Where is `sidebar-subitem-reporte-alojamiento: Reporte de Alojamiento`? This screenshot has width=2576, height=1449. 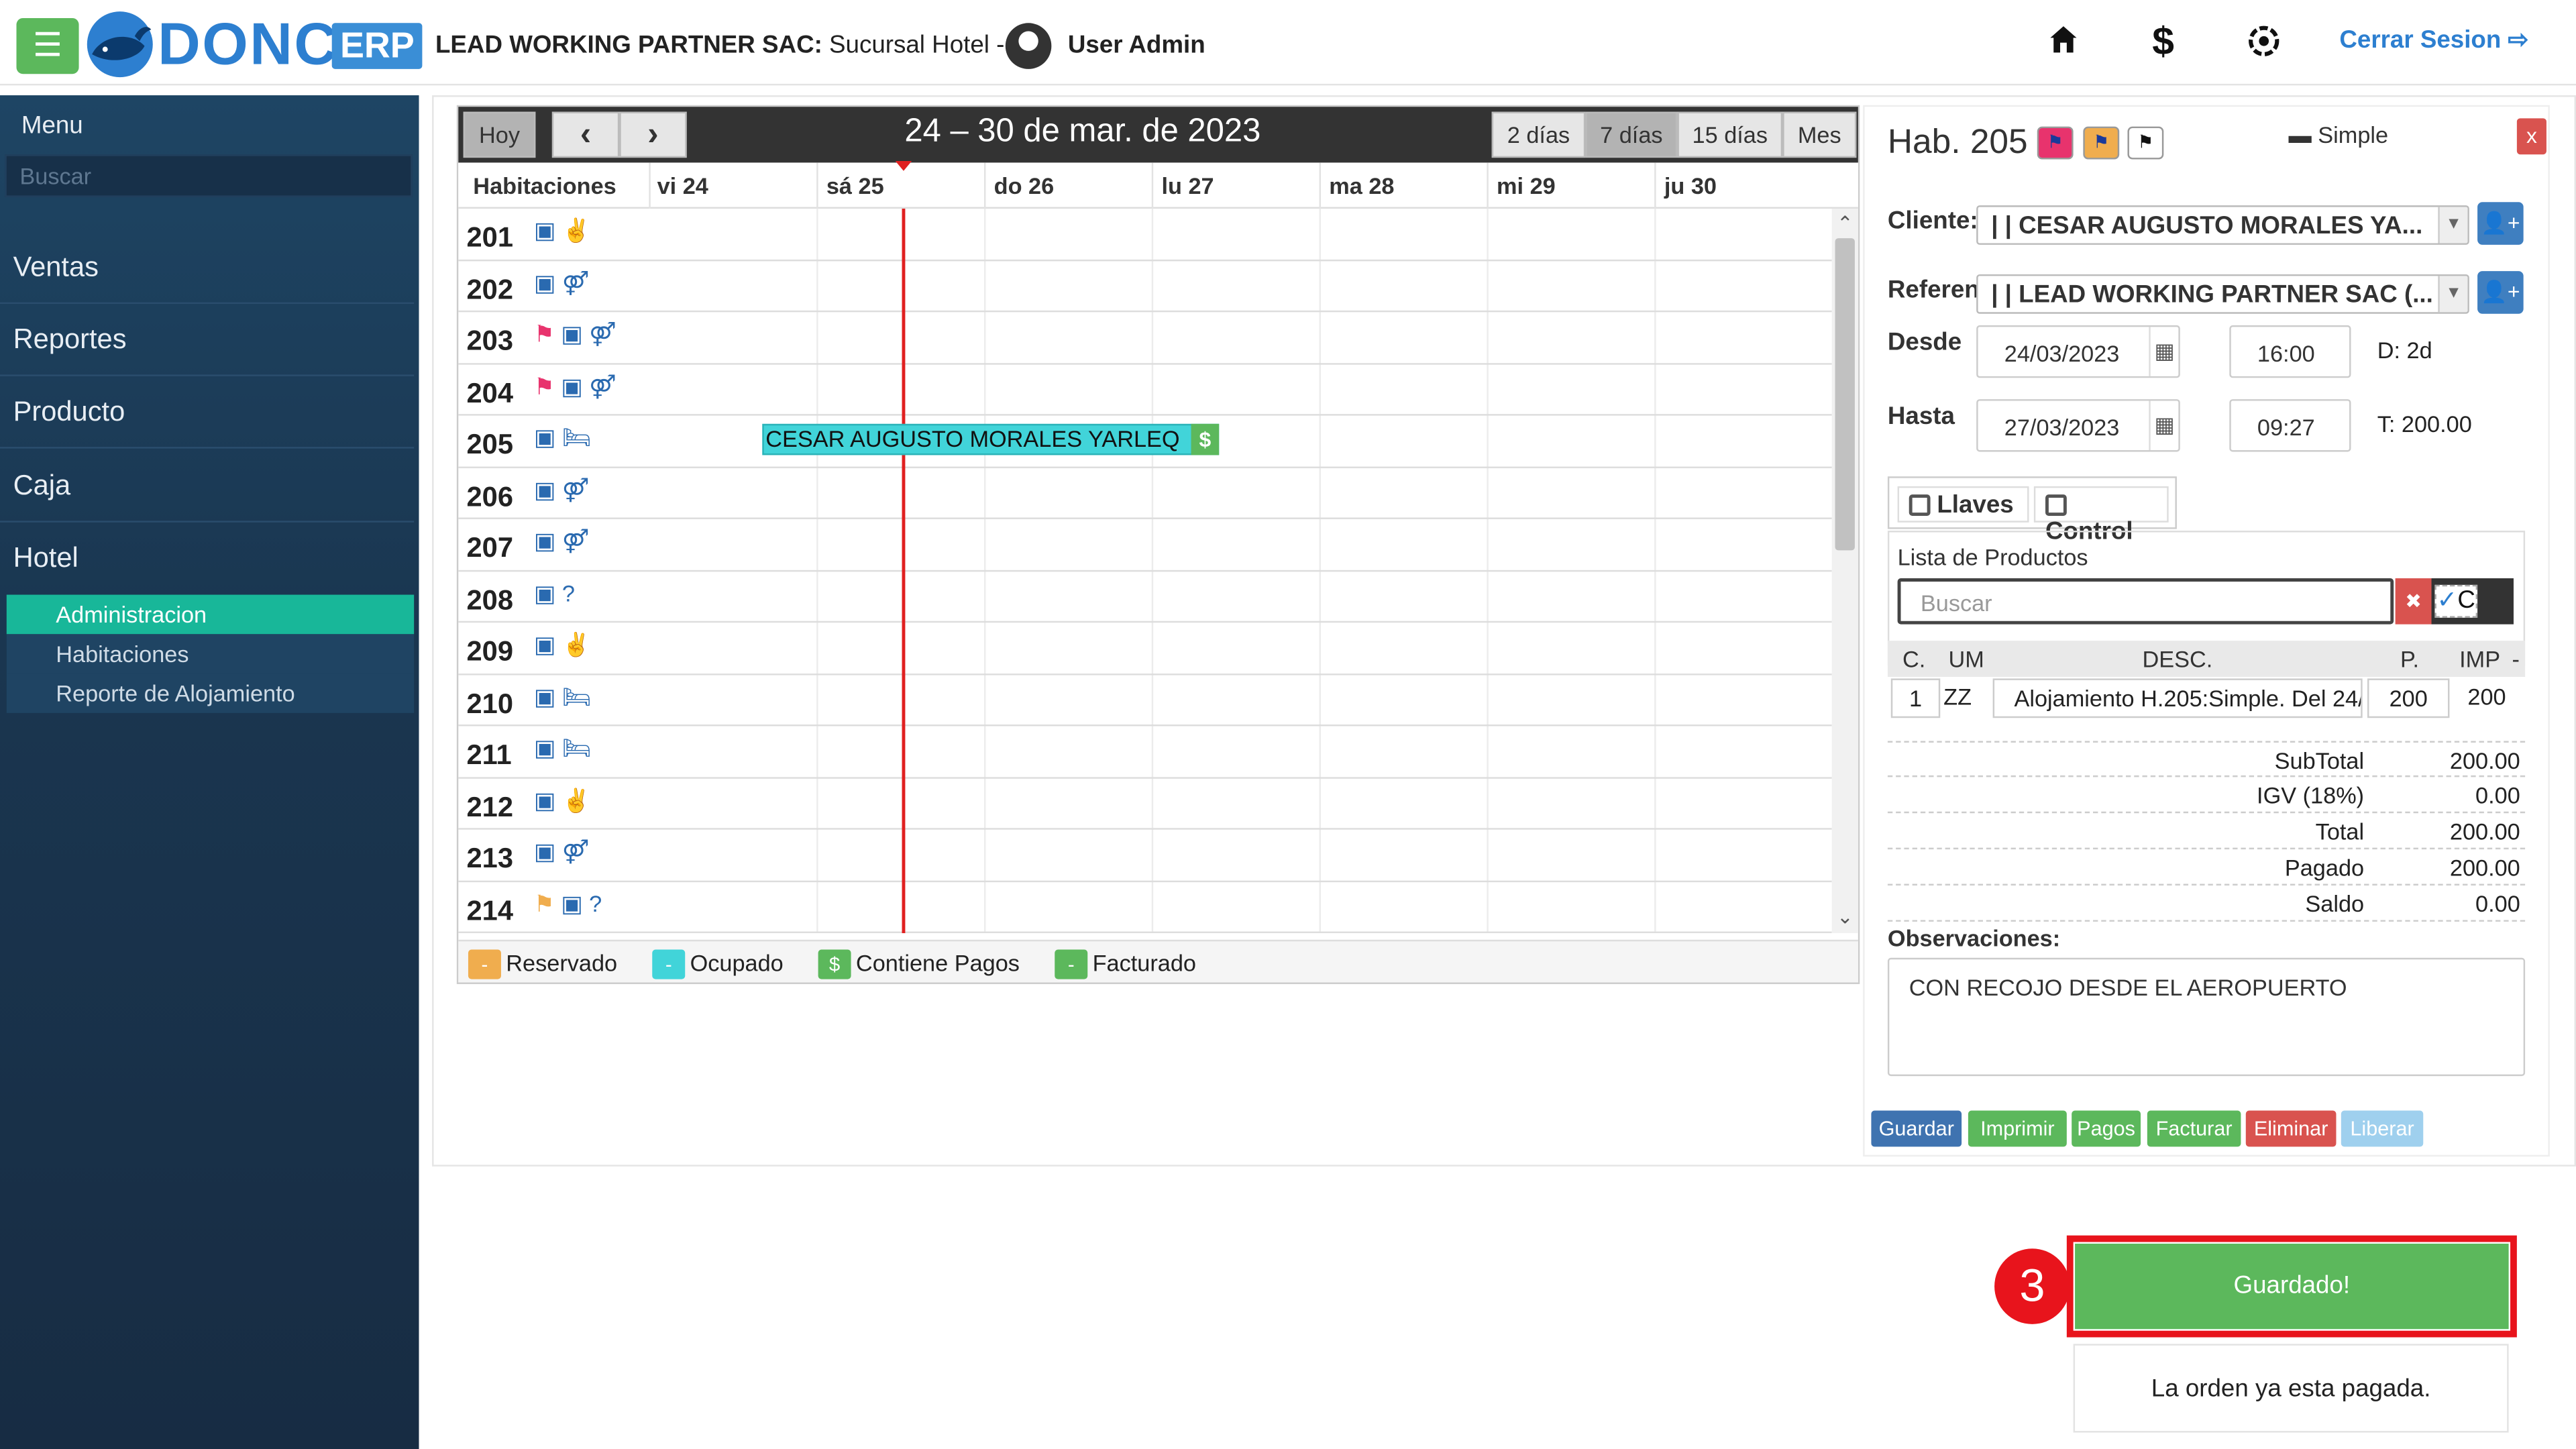
sidebar-subitem-reporte-alojamiento: Reporte de Alojamiento is located at coordinates (210, 693).